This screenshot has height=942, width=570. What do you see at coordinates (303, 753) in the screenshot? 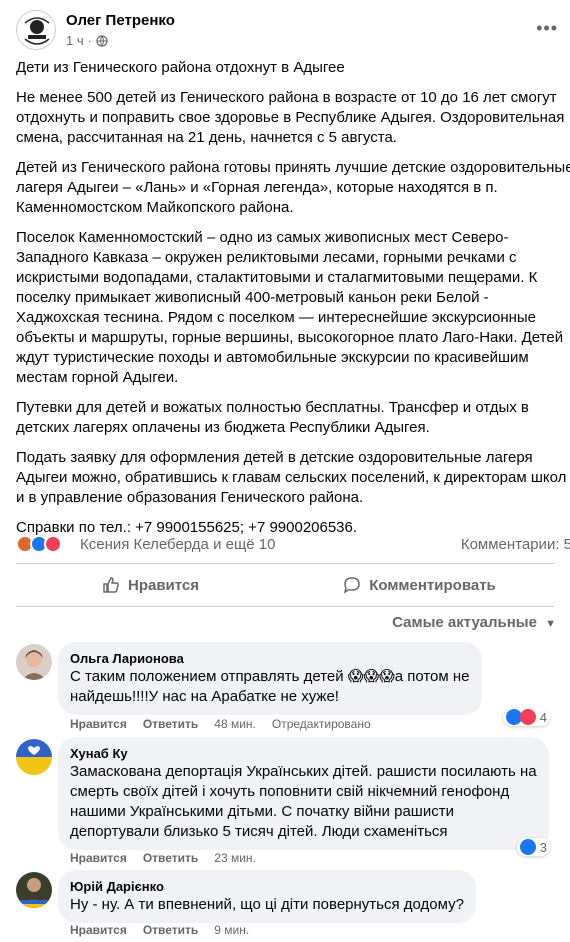
I see `commenter-name: Хунаб Ку` at bounding box center [303, 753].